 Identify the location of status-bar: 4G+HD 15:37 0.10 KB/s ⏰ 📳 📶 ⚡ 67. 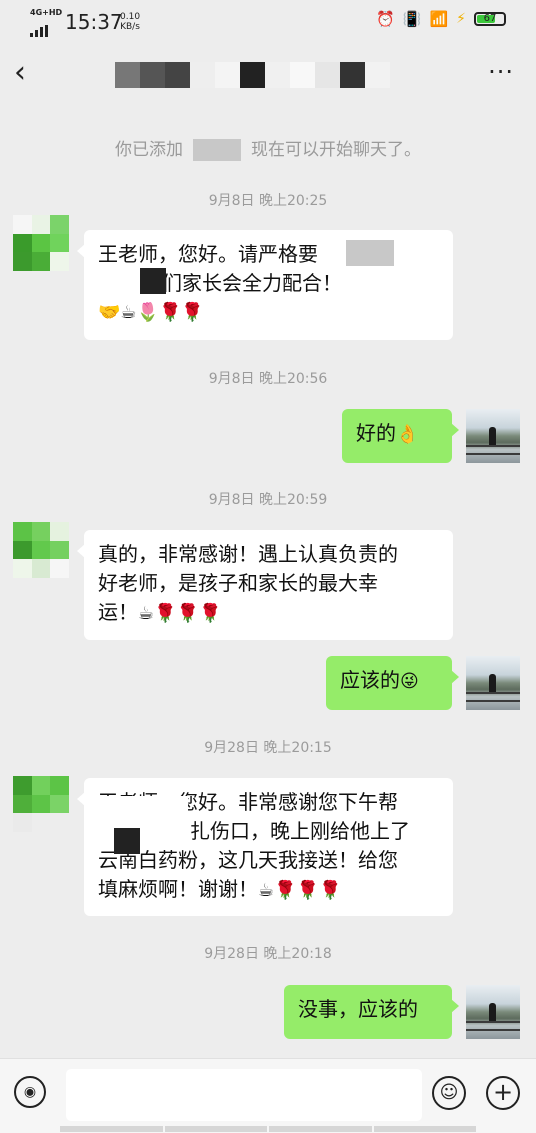
(268, 22).